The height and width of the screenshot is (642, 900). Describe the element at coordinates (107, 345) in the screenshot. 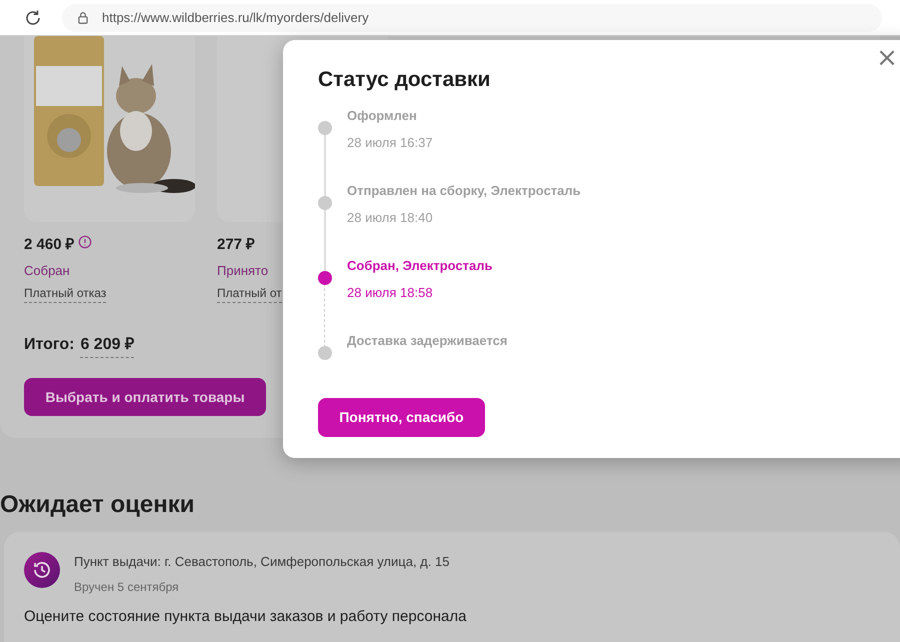

I see `total-value: 6 209 ₽` at that location.